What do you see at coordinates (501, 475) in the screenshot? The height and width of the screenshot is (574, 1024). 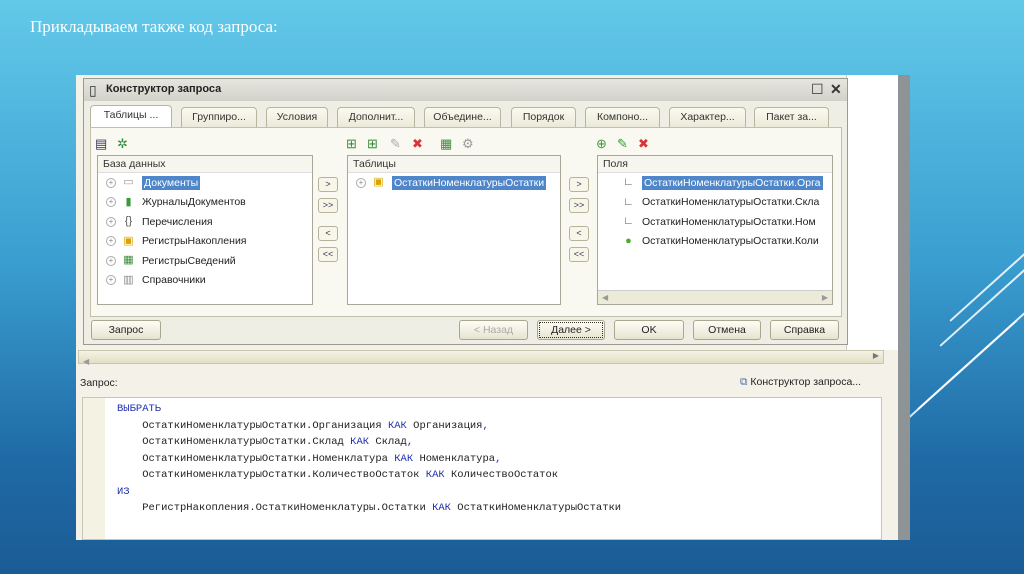 I see `code-text: КоличествоОстаток` at bounding box center [501, 475].